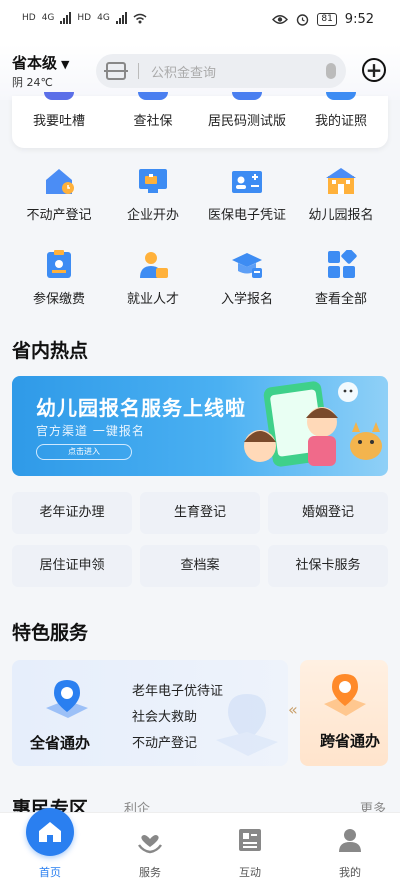 The height and width of the screenshot is (884, 400). Describe the element at coordinates (116, 71) in the screenshot. I see `scan-icon` at that location.